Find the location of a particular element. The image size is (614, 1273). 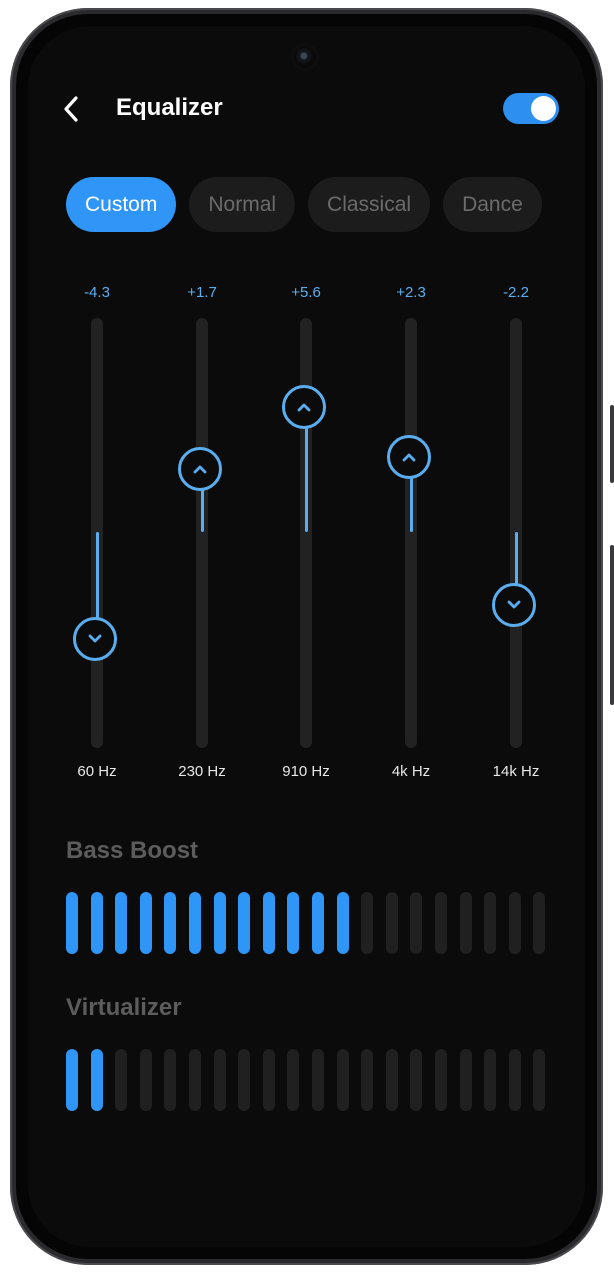

chevron-left-icon is located at coordinates (71, 109).